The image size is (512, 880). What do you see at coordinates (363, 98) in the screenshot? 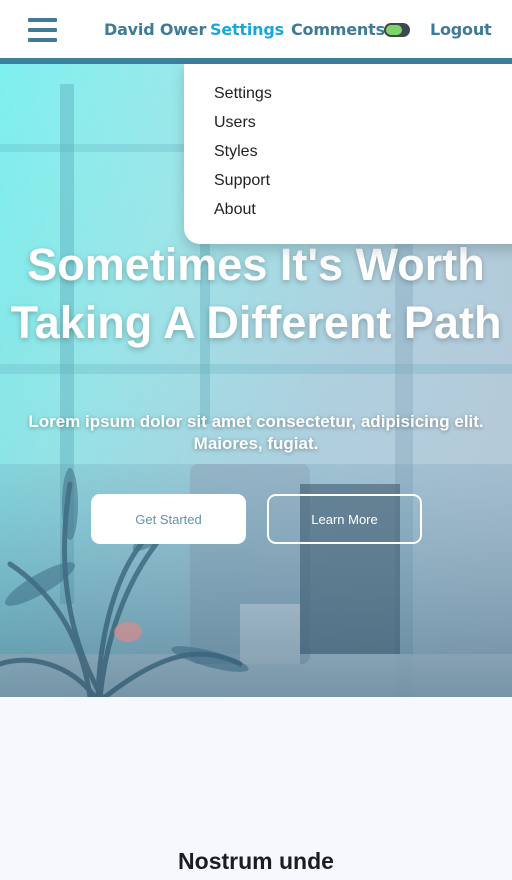
I see `dropdown-item-settings: Settings` at bounding box center [363, 98].